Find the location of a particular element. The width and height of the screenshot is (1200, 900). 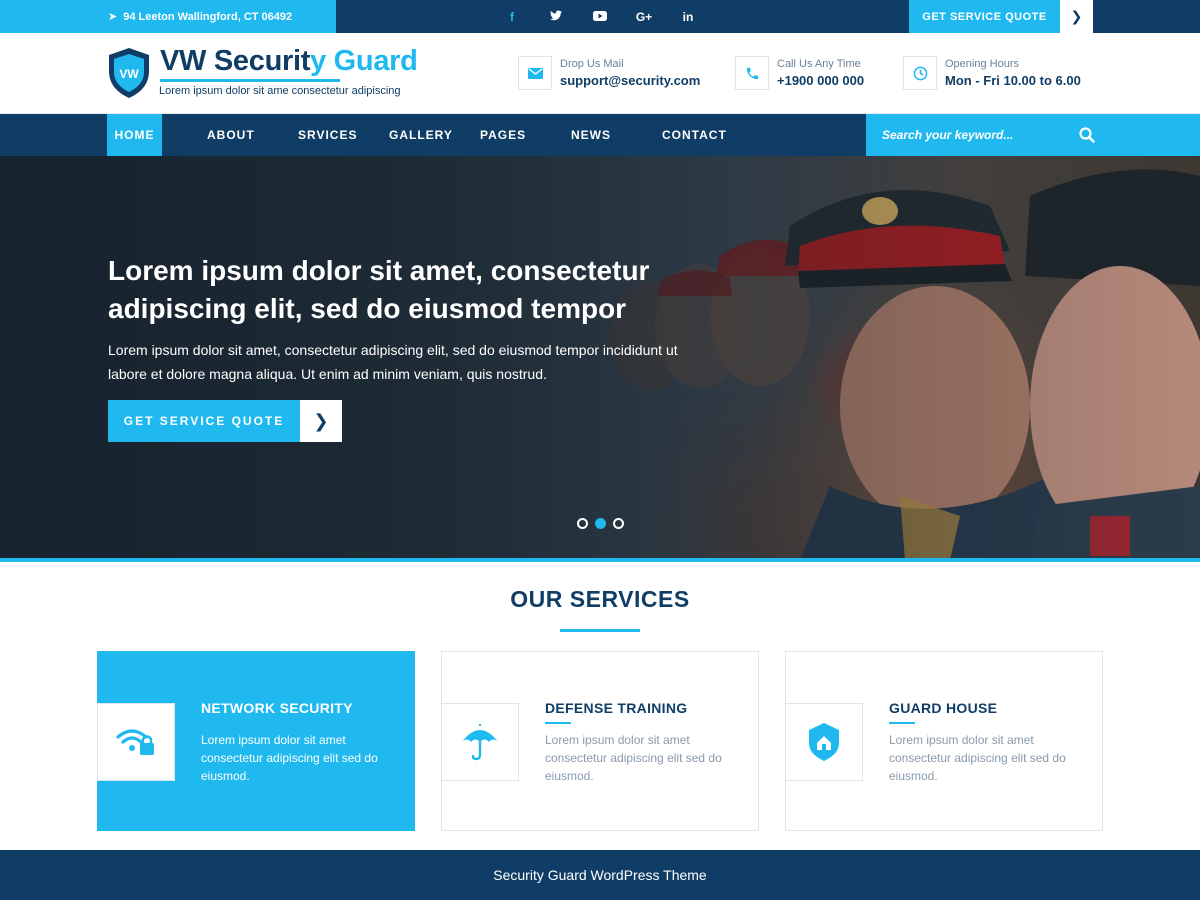

site-footer: Security Guard WordPress Theme is located at coordinates (600, 875).